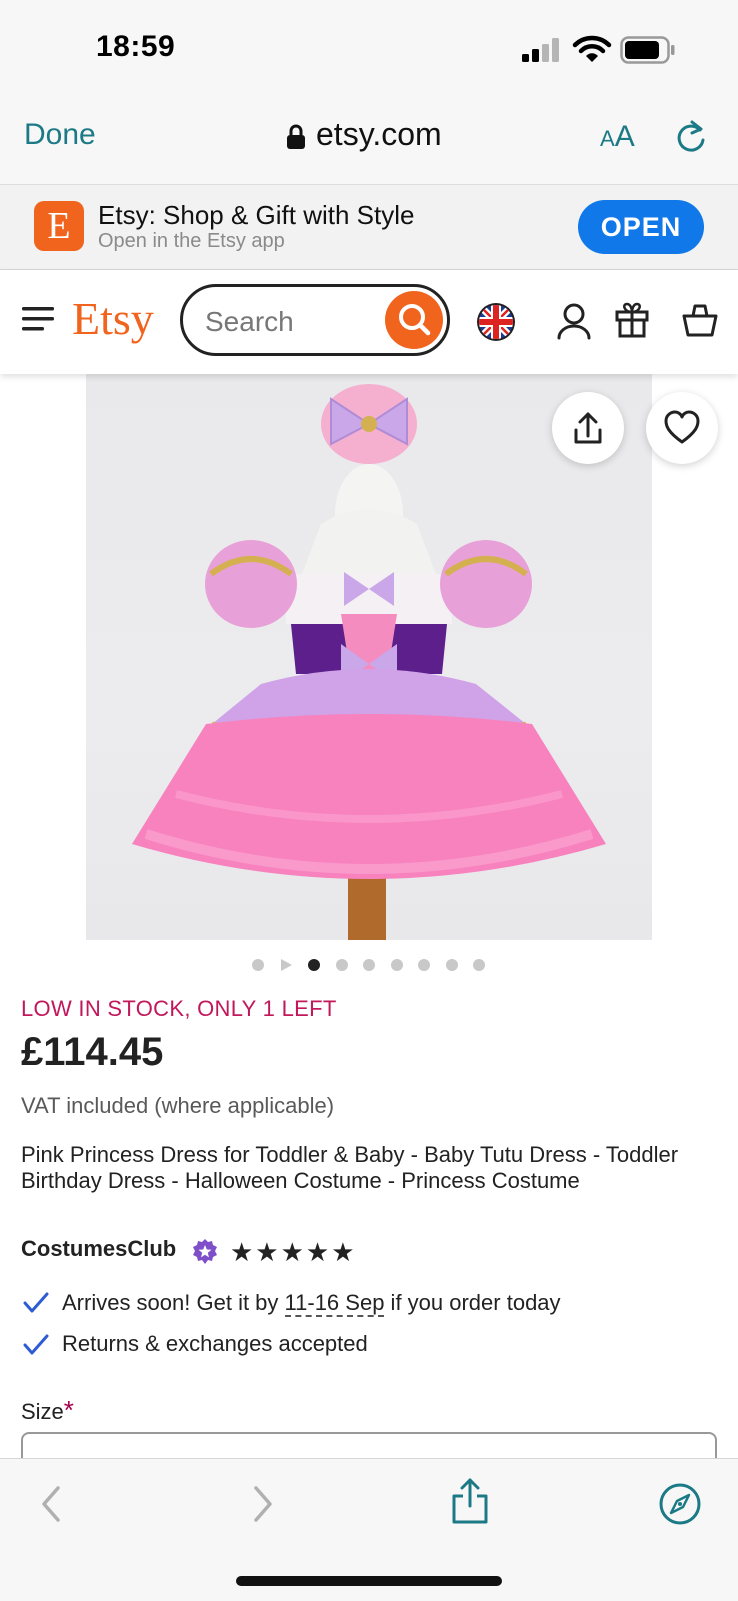 This screenshot has height=1601, width=738. I want to click on search-icon, so click(415, 320).